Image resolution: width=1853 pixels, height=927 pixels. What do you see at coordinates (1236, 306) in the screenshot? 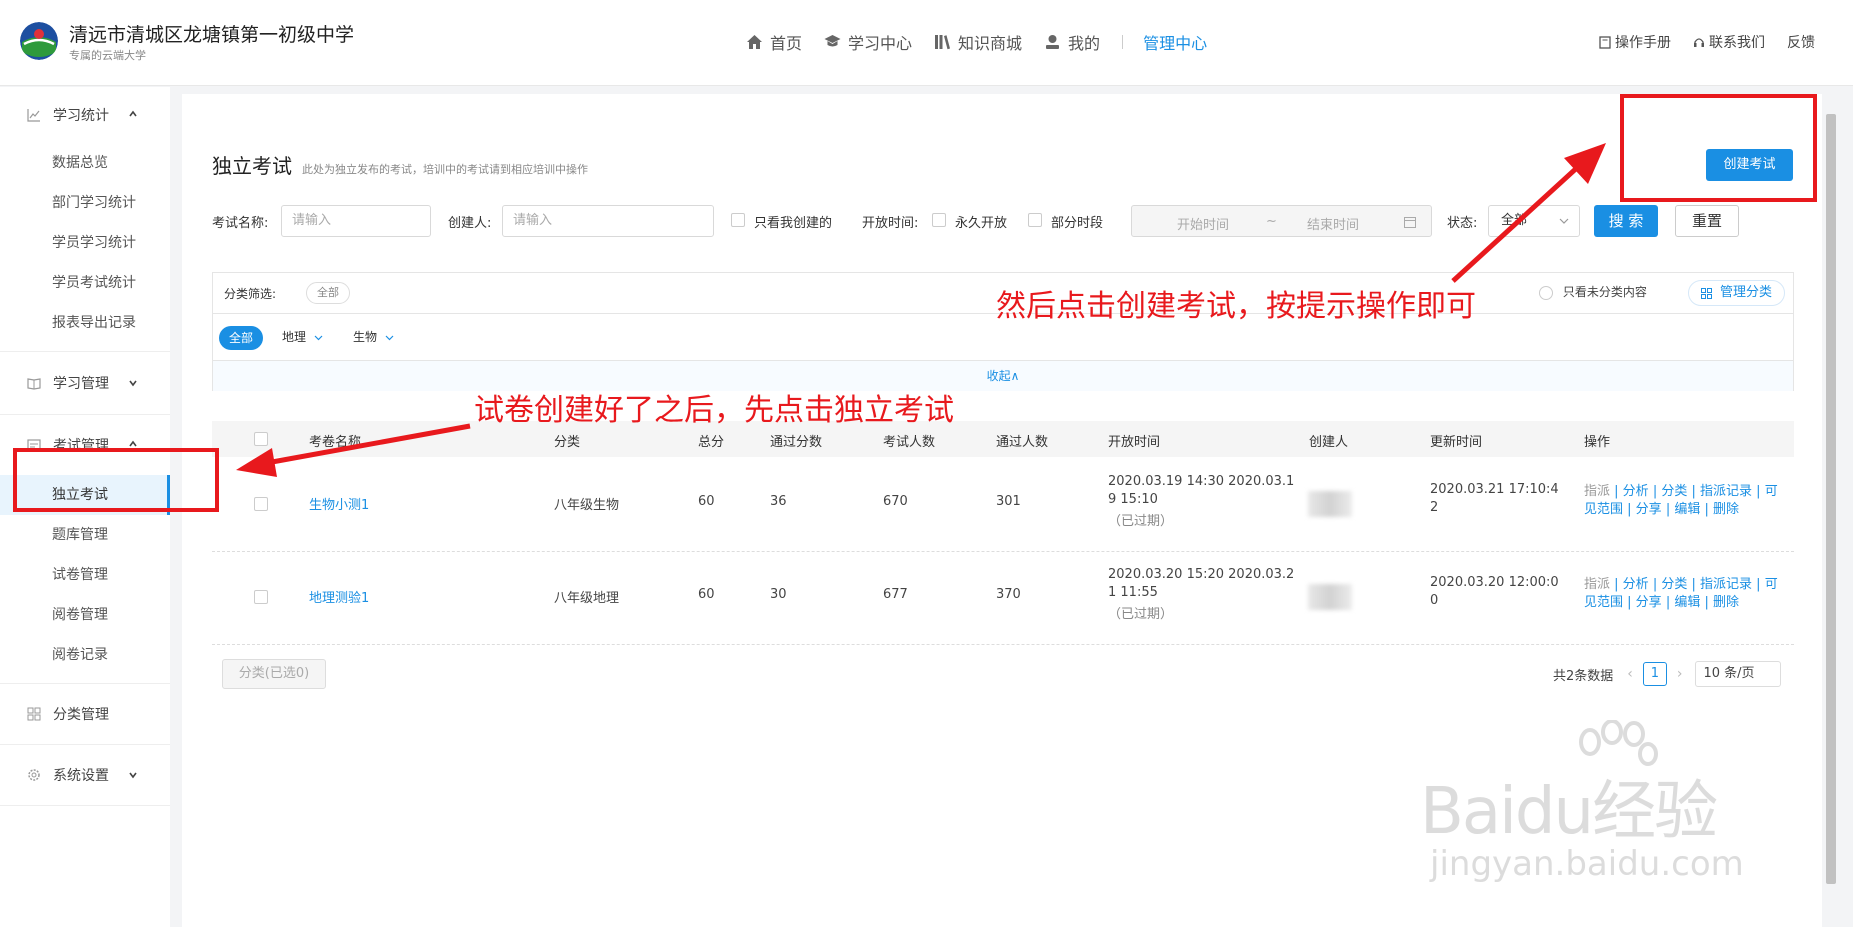
I see `annotation-step2: 然后点击创建考试，按提示操作即可` at bounding box center [1236, 306].